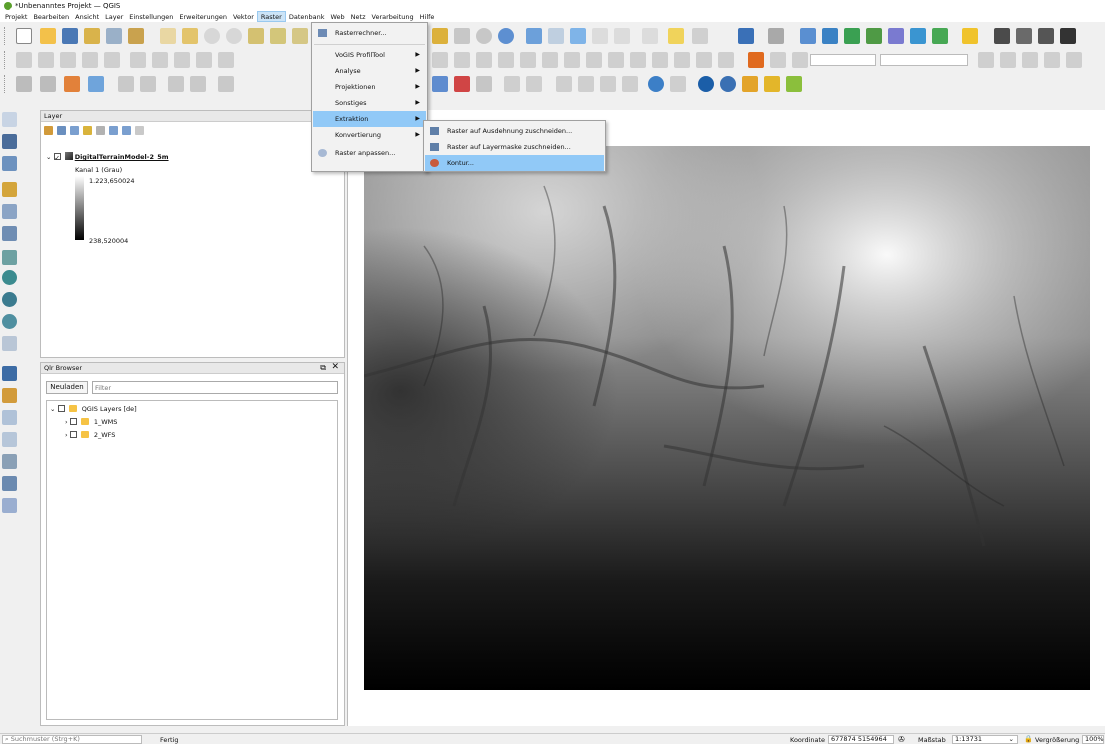  What do you see at coordinates (234, 36) in the screenshot?
I see `zoom-out-icon` at bounding box center [234, 36].